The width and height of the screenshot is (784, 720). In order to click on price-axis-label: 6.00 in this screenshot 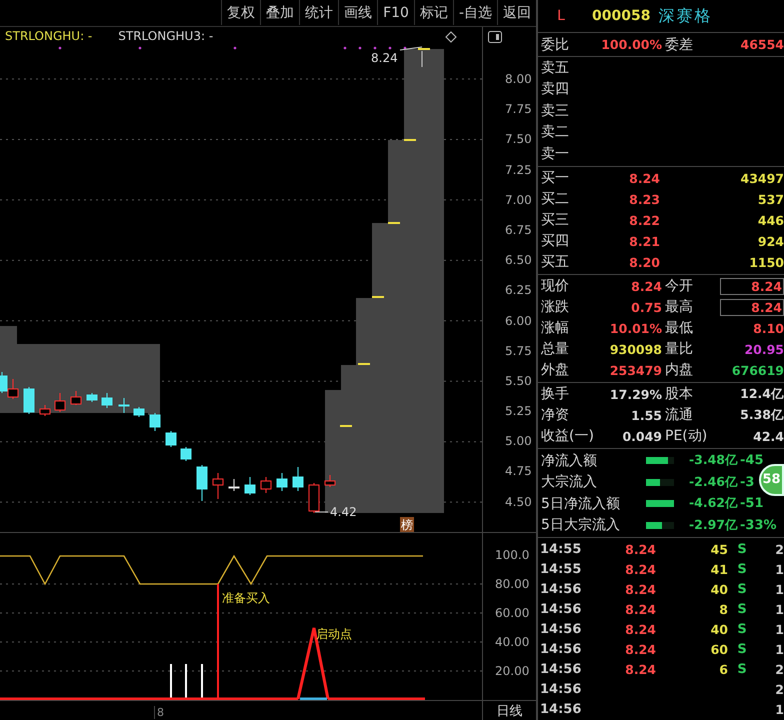, I will do `click(518, 321)`.